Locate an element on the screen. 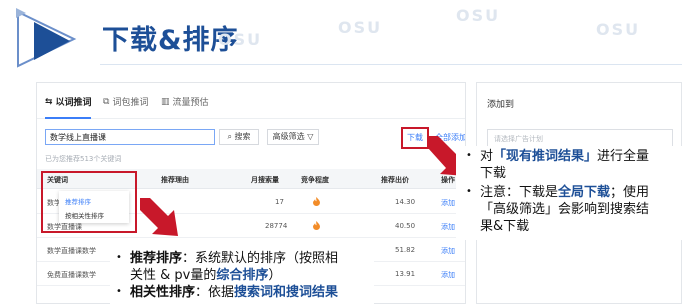 Image resolution: width=682 pixels, height=304 pixels. keyword-cell: 免费直播课数学 is located at coordinates (71, 275).